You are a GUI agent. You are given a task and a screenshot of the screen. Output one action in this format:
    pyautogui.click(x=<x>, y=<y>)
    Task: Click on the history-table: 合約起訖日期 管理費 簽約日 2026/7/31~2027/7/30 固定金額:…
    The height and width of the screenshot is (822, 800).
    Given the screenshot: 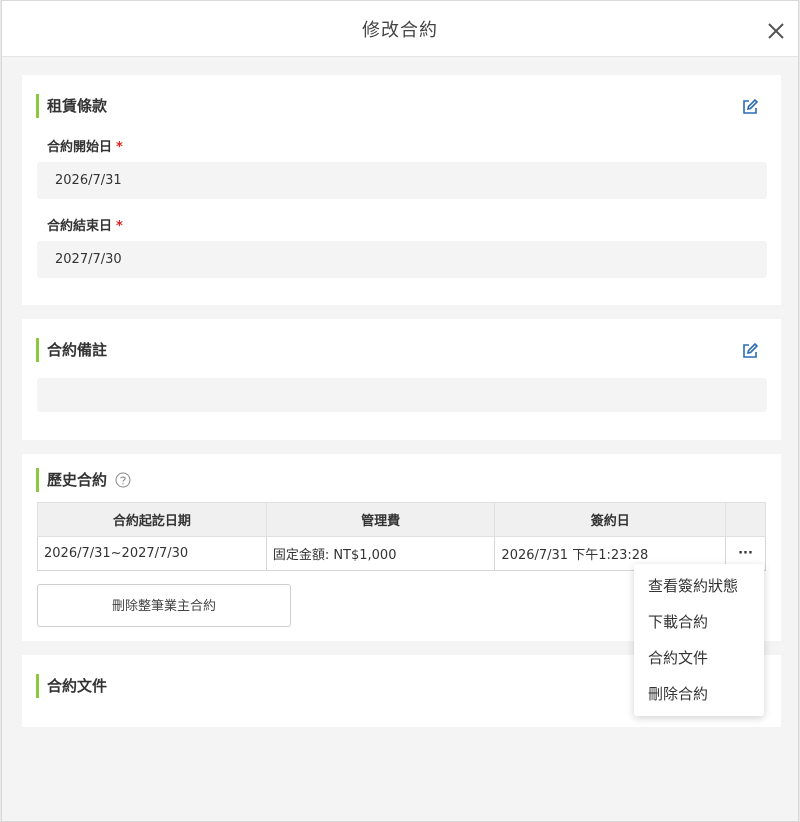 What is the action you would take?
    pyautogui.click(x=401, y=536)
    